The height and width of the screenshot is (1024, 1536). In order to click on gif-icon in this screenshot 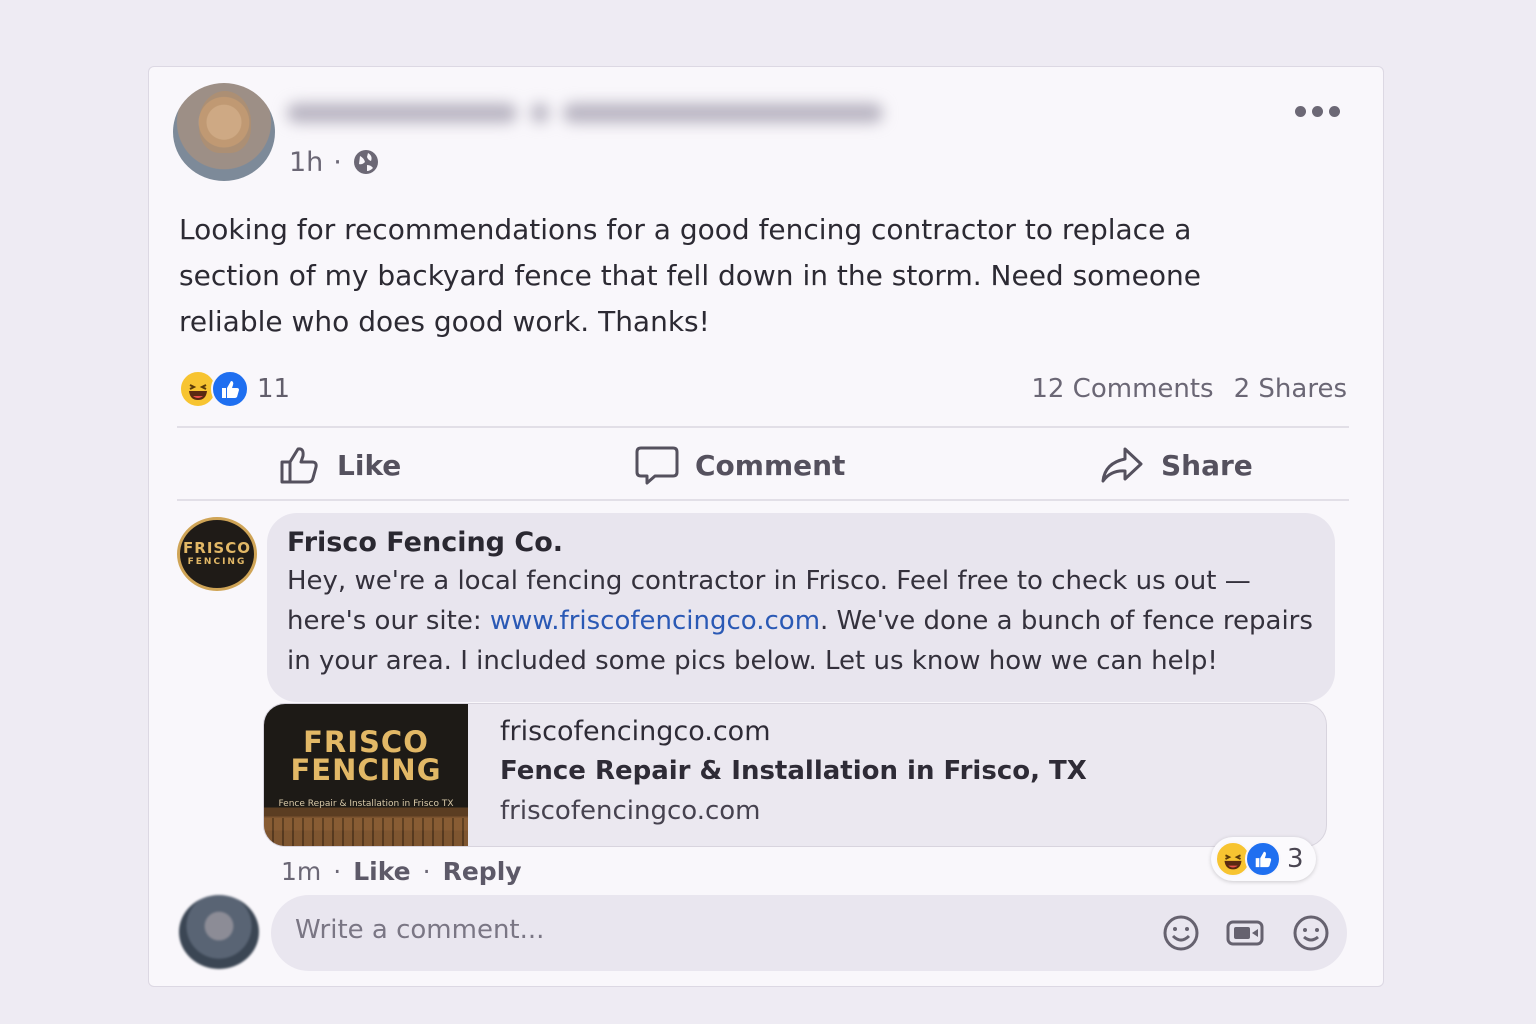, I will do `click(1245, 933)`.